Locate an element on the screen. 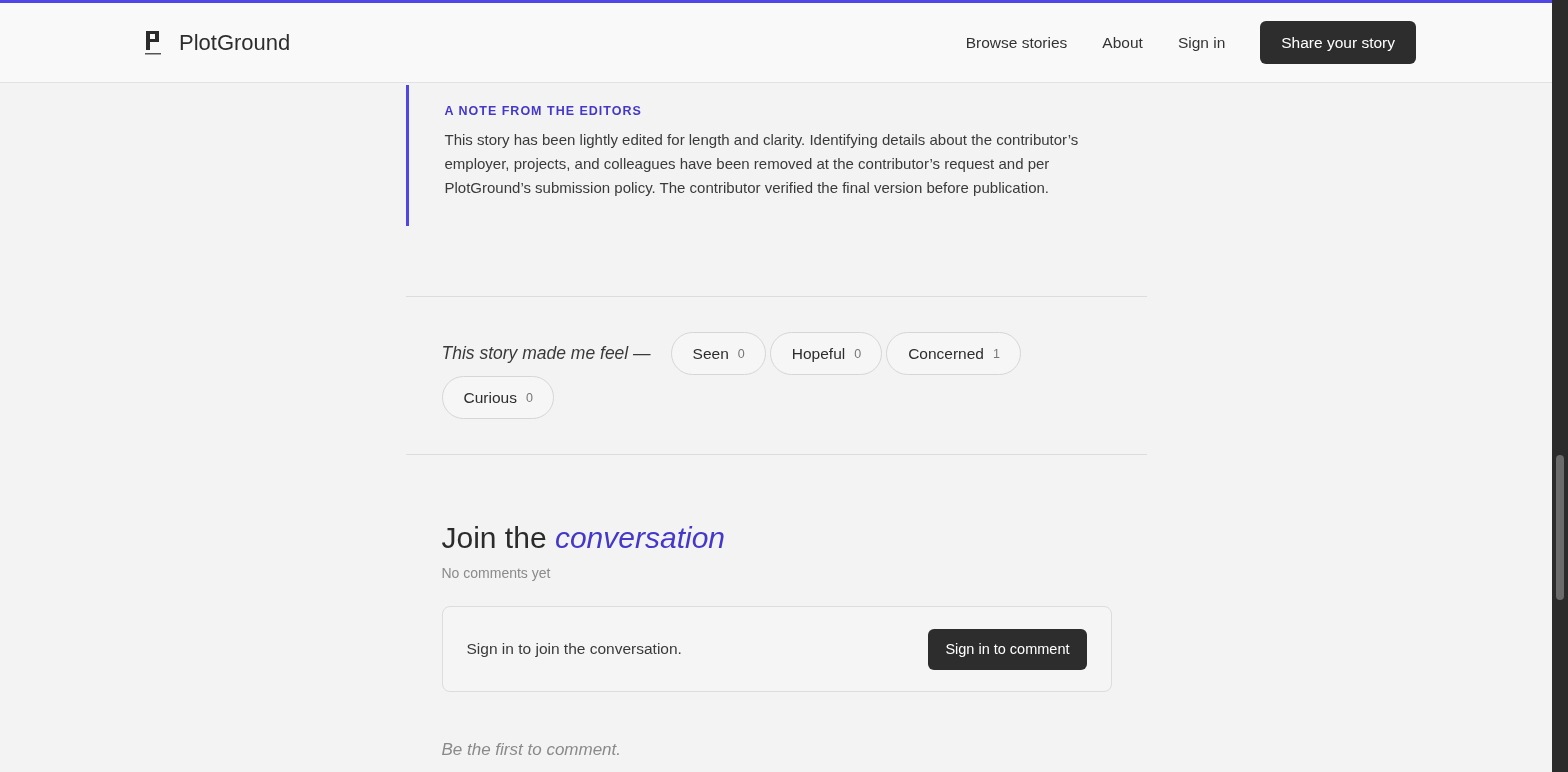  reaction-button: Curious 0 is located at coordinates (497, 397).